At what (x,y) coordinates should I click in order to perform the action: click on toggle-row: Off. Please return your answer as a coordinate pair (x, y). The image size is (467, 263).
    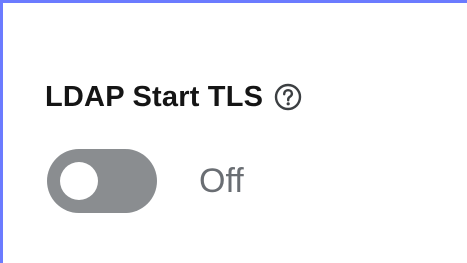
    Looking at the image, I should click on (145, 181).